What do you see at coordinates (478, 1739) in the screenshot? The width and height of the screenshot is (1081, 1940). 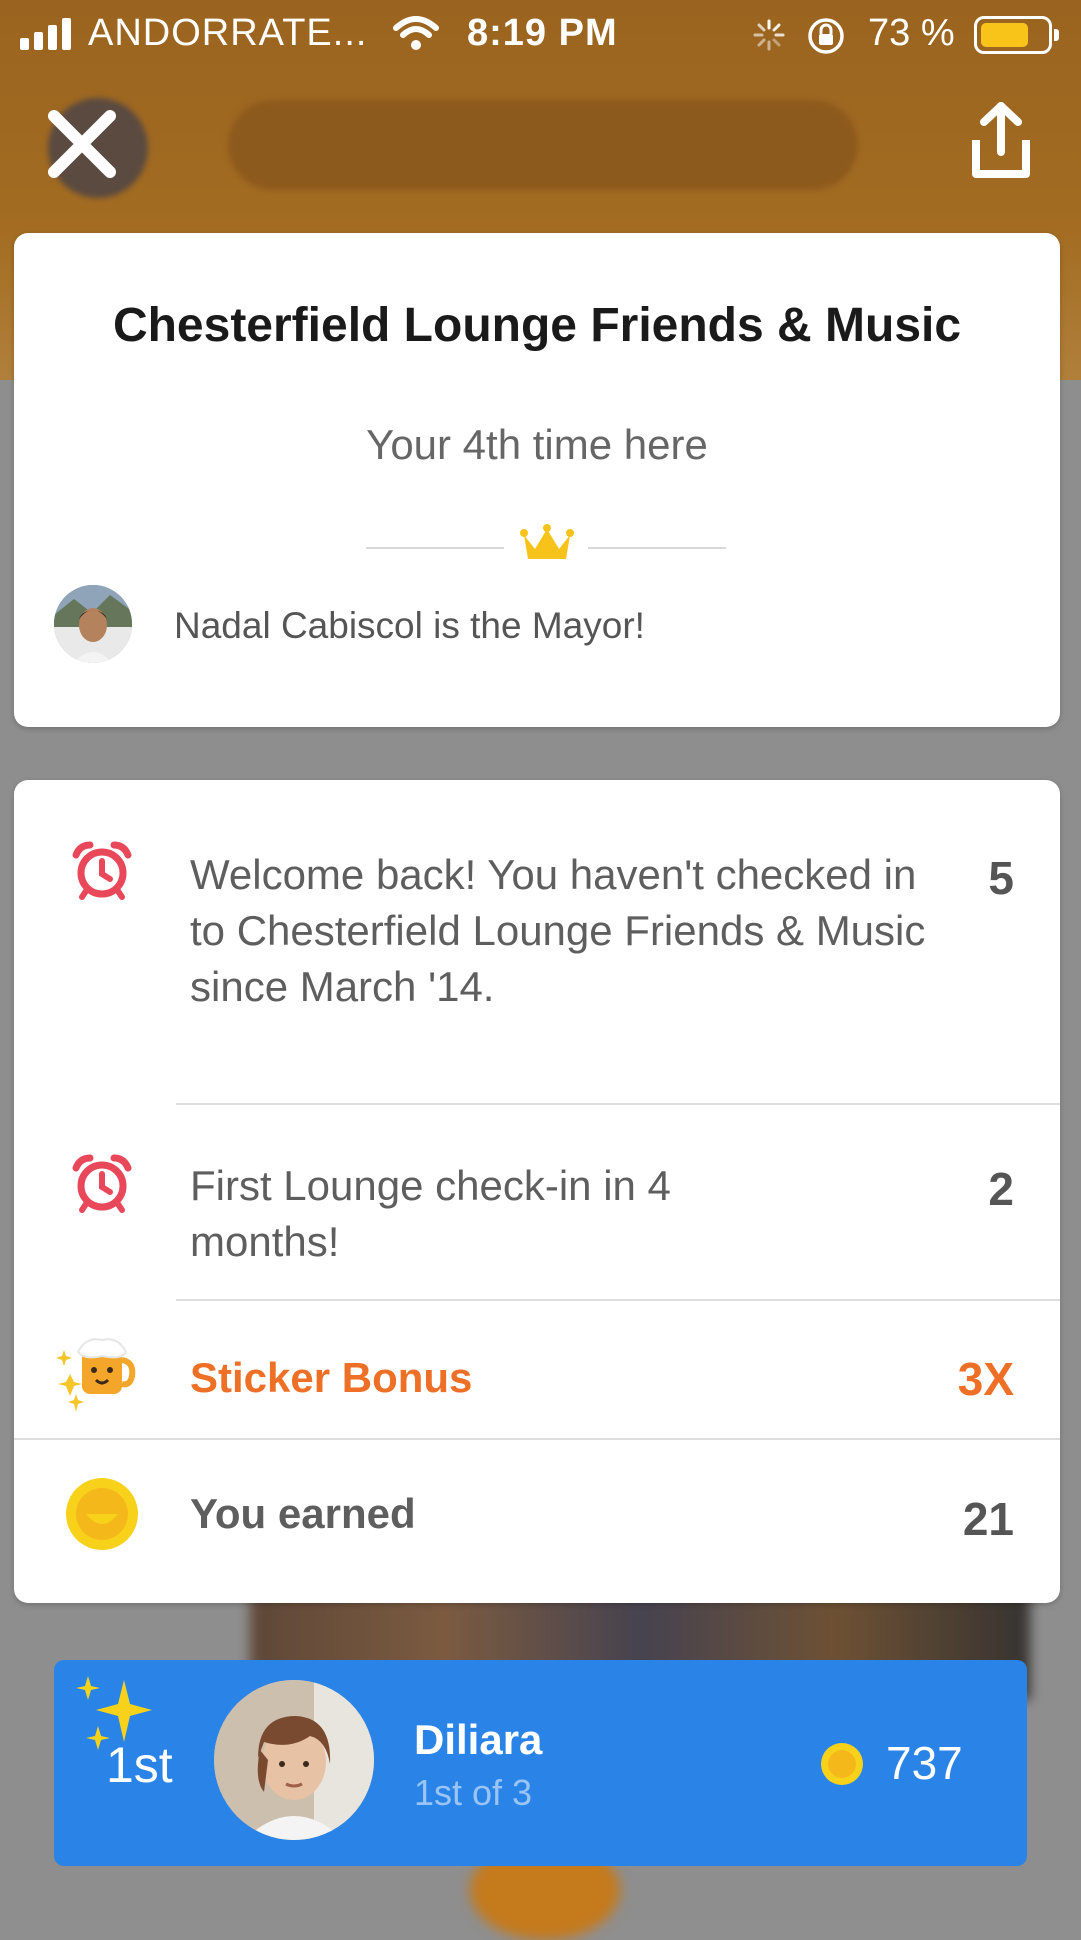 I see `leader-name: Diliara` at bounding box center [478, 1739].